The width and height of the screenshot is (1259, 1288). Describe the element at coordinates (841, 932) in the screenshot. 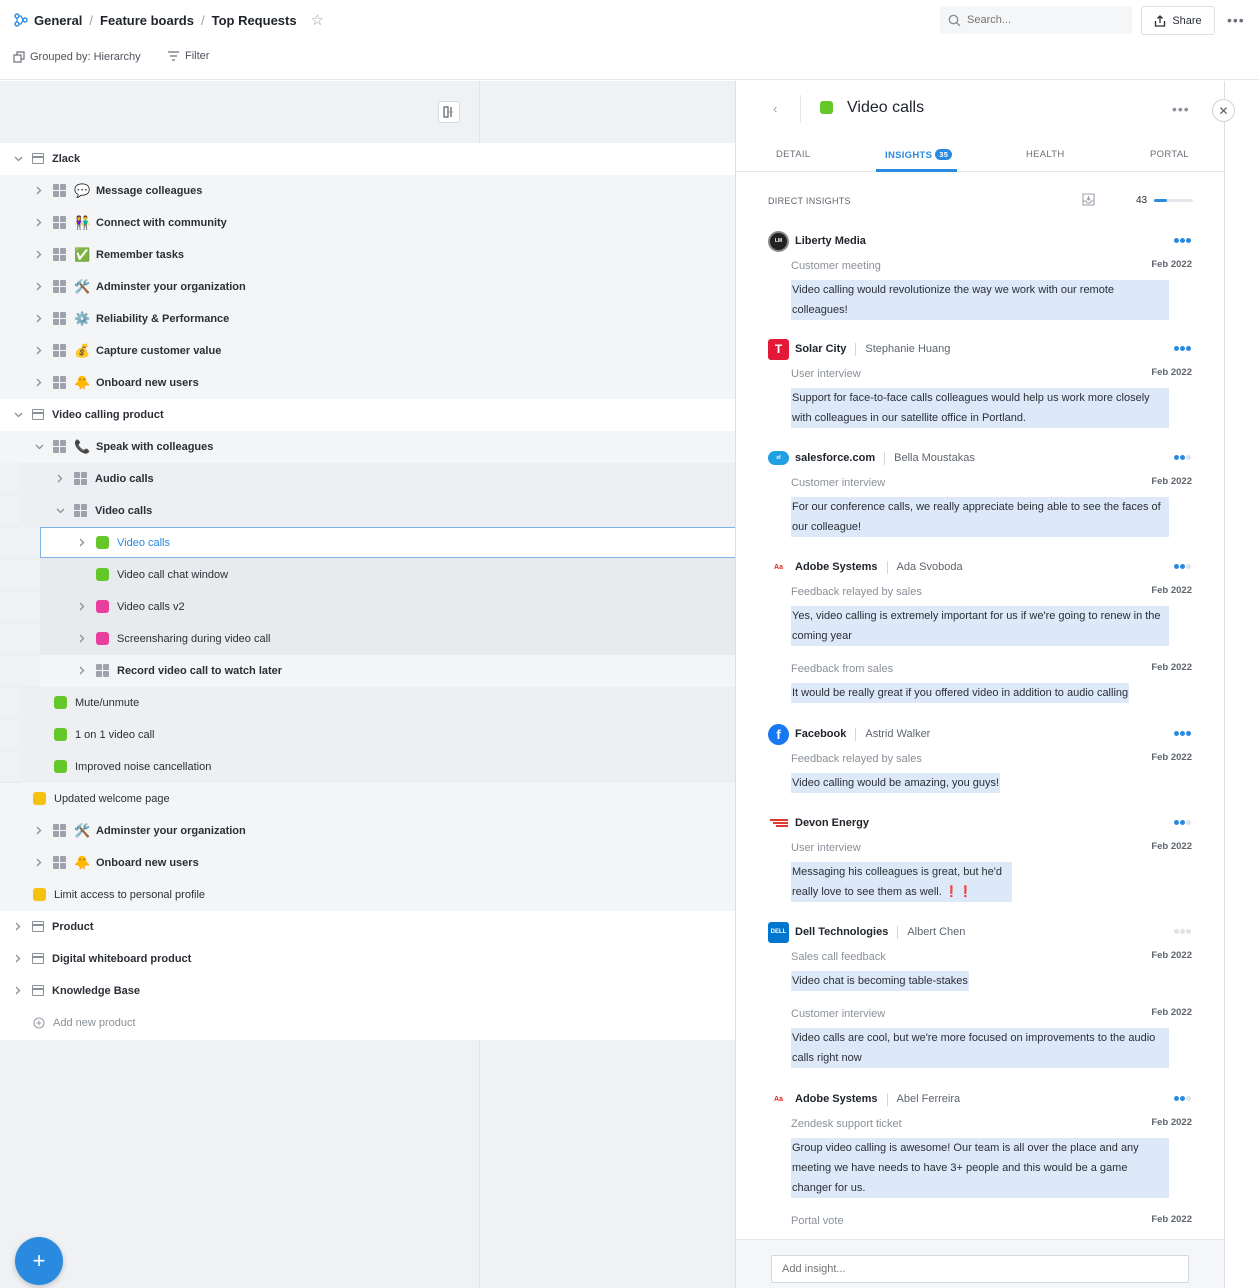

I see `company-name: Dell Technologies` at that location.